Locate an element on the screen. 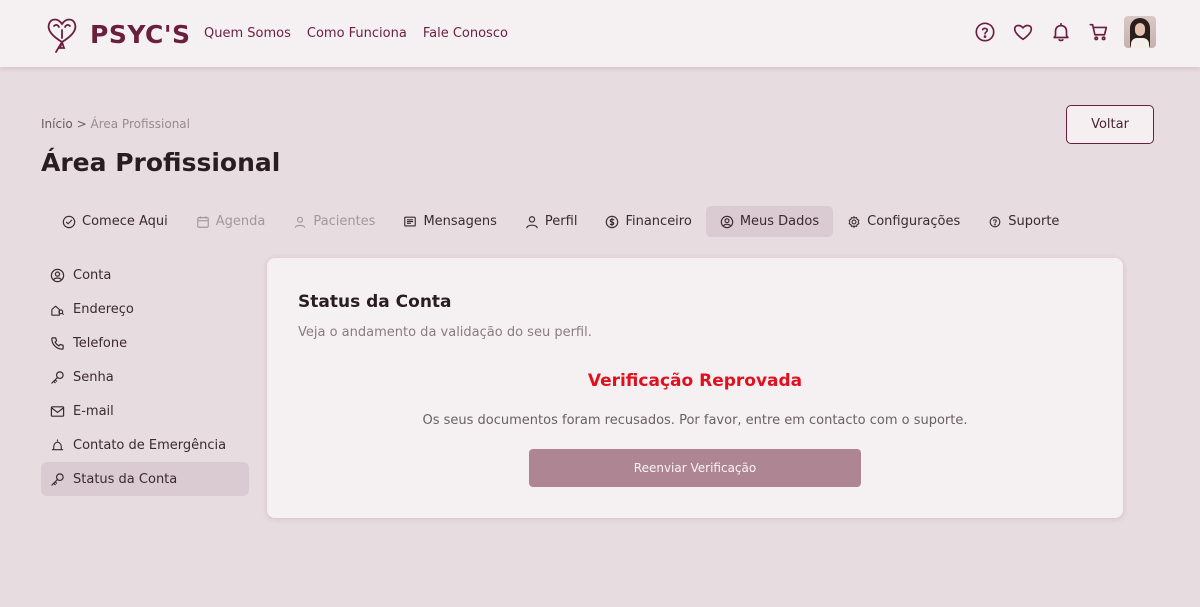 This screenshot has height=607, width=1200. sidebar-item-conta: Conta is located at coordinates (145, 275).